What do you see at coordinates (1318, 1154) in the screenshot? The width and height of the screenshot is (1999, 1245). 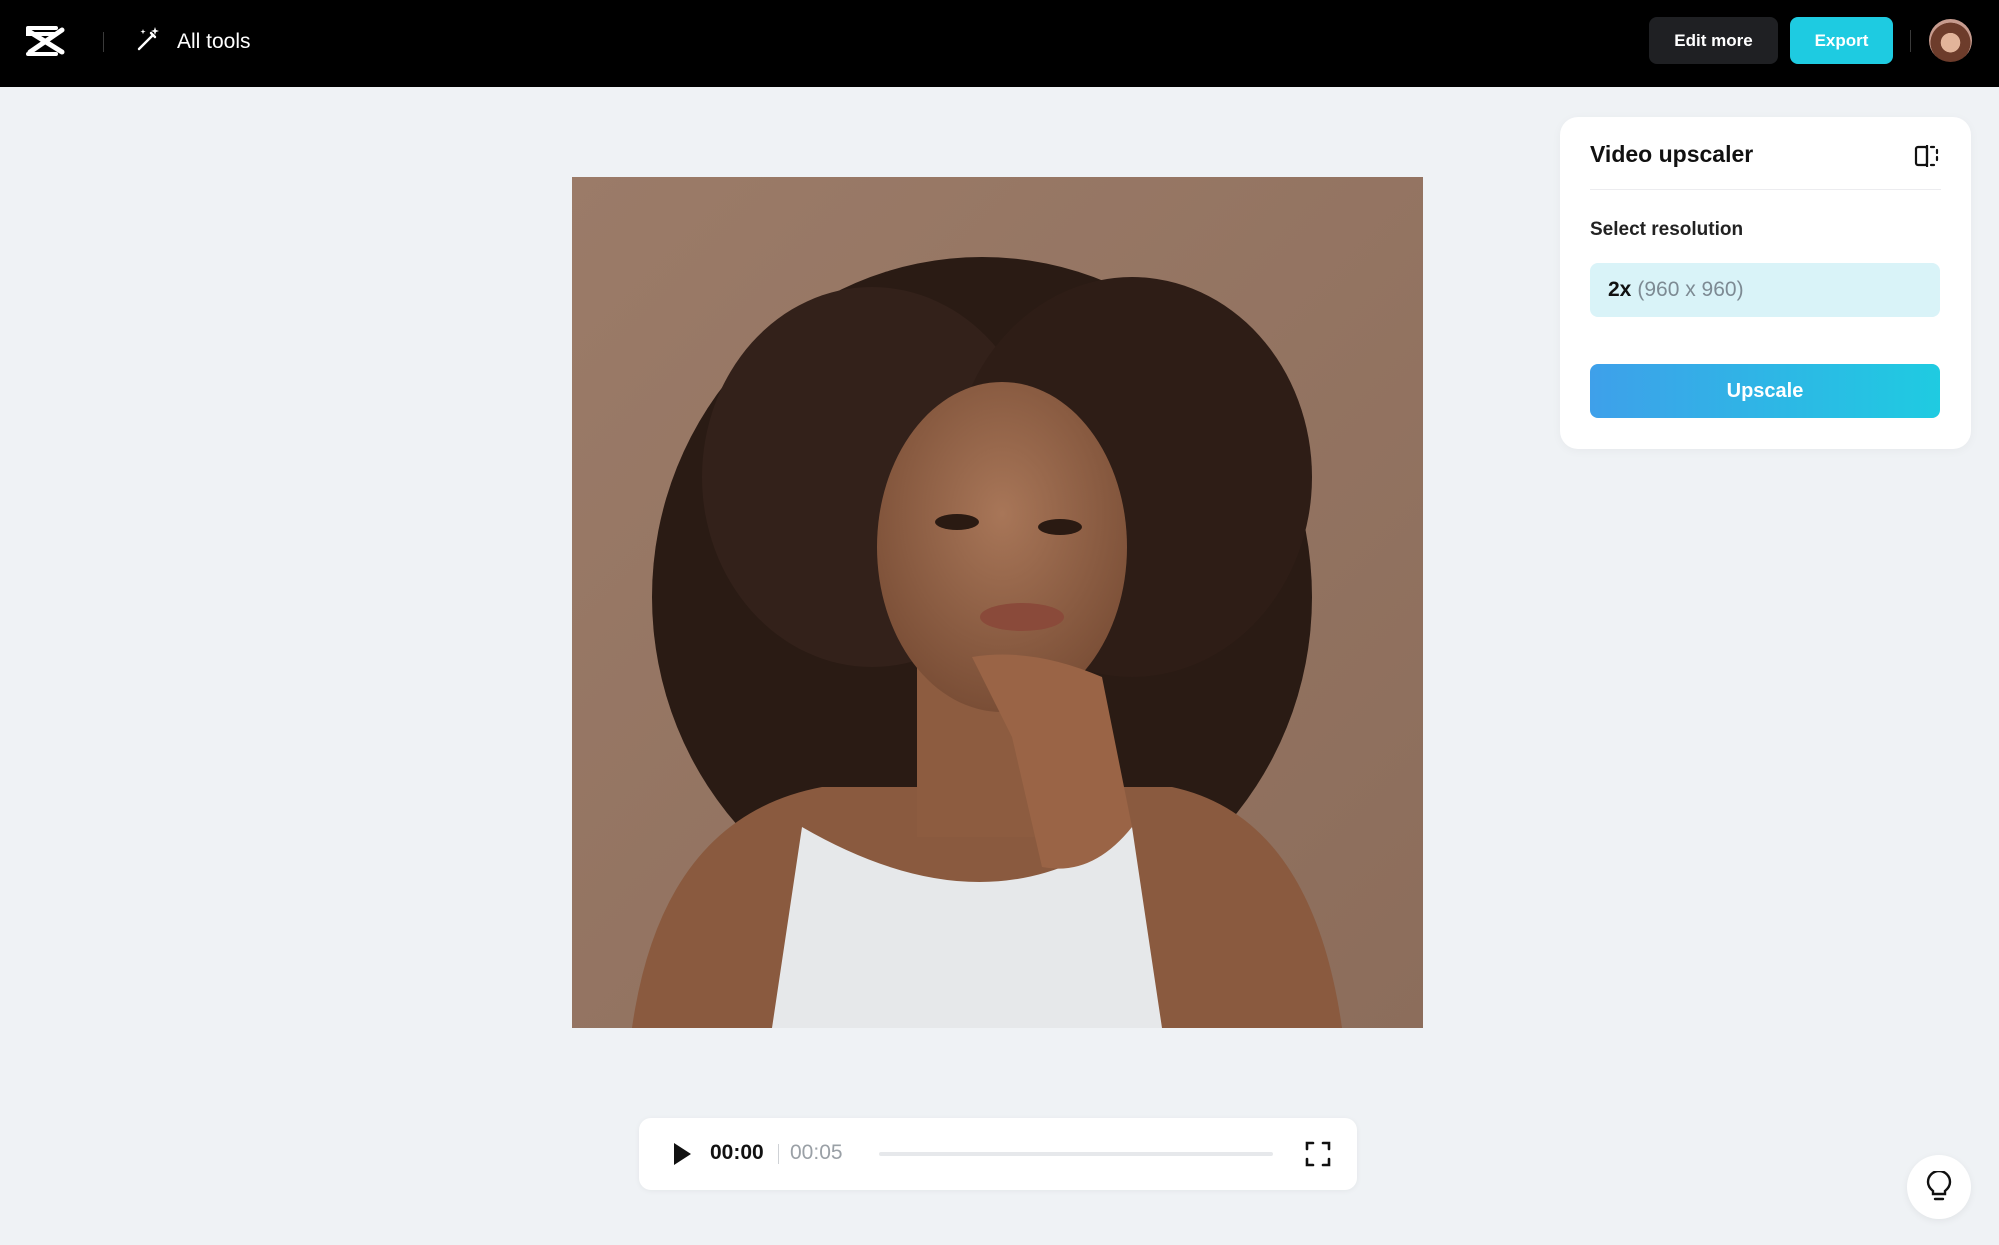 I see `fullscreen-icon` at bounding box center [1318, 1154].